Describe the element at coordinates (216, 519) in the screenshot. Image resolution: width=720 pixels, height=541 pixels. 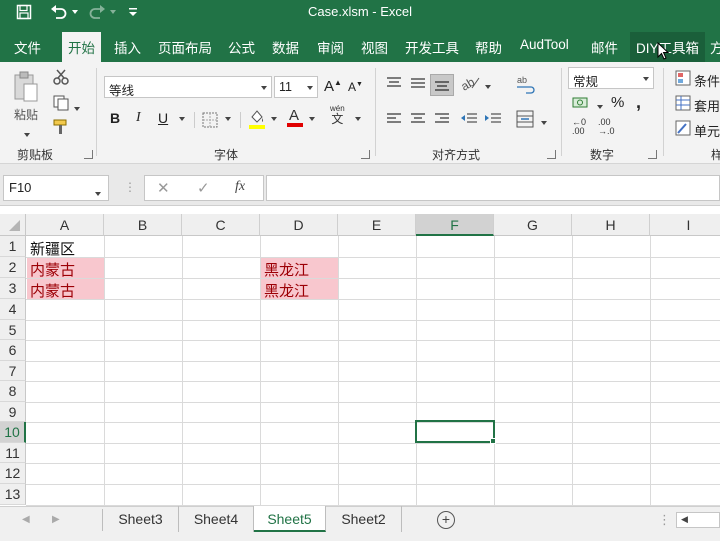
I see `sheet-tab-sheet4: Sheet4` at that location.